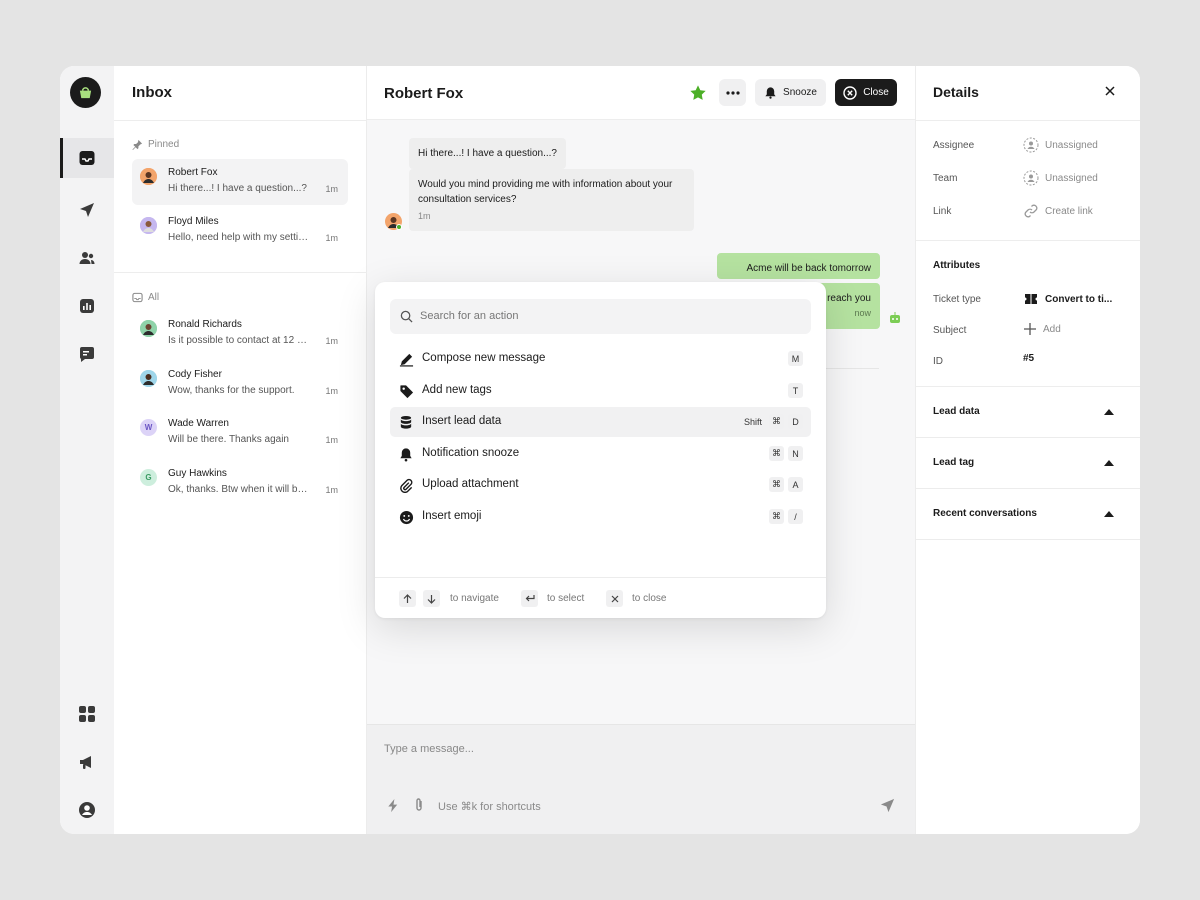 The width and height of the screenshot is (1200, 900). I want to click on action-compose: Compose new message M, so click(600, 359).